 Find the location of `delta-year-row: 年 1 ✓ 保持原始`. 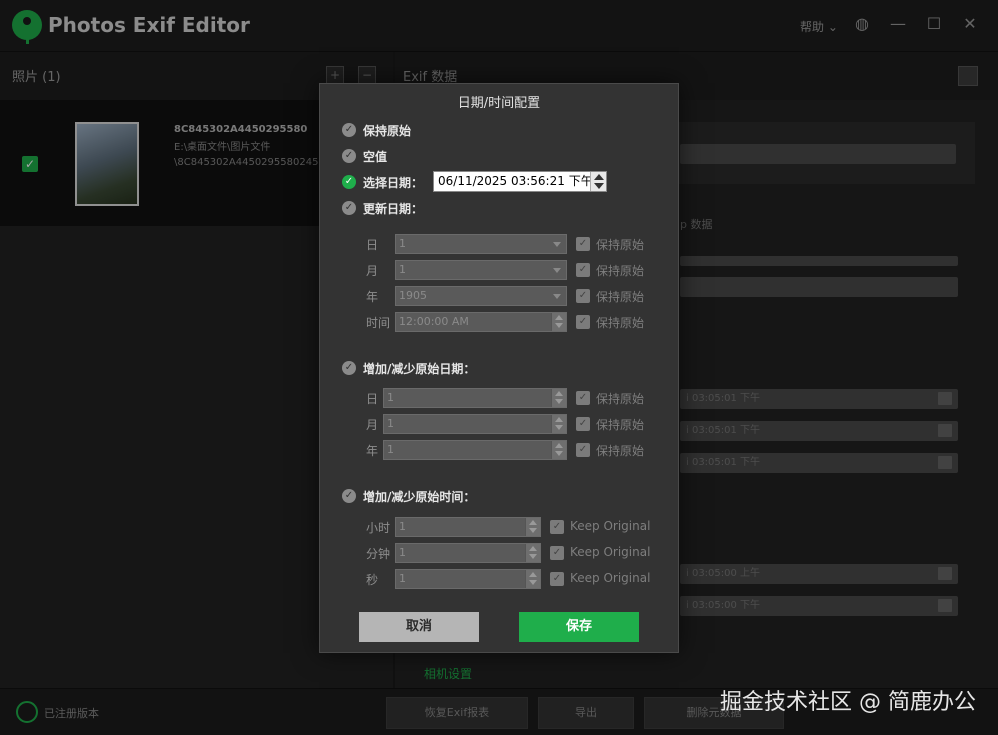

delta-year-row: 年 1 ✓ 保持原始 is located at coordinates (499, 450).